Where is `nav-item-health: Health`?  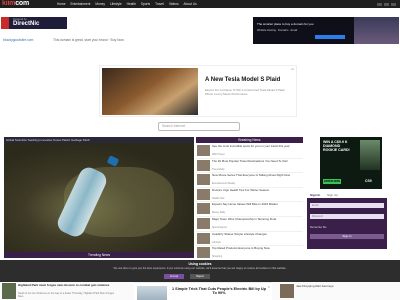
nav-item-health: Health is located at coordinates (131, 4).